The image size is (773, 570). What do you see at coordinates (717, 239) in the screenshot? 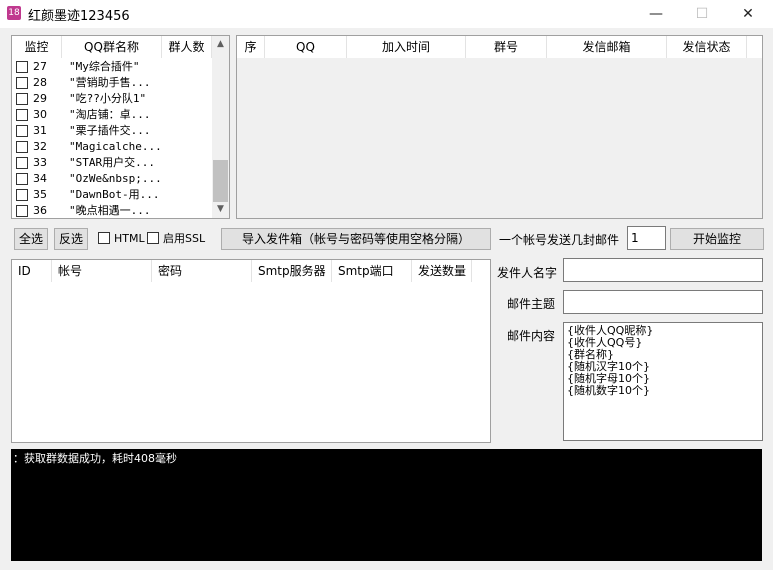
I see `start-monitor-button: 开始监控` at bounding box center [717, 239].